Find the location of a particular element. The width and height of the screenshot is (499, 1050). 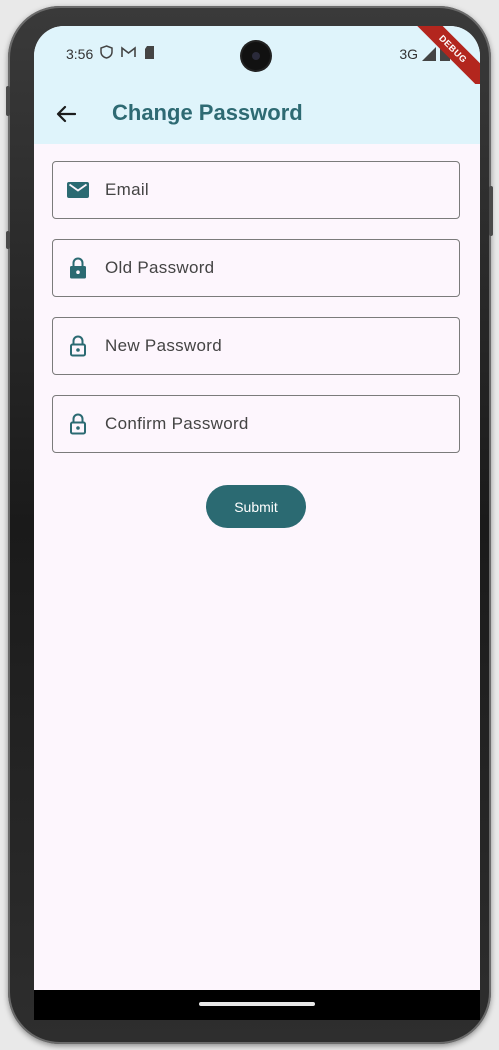

home-indicator is located at coordinates (257, 1004).